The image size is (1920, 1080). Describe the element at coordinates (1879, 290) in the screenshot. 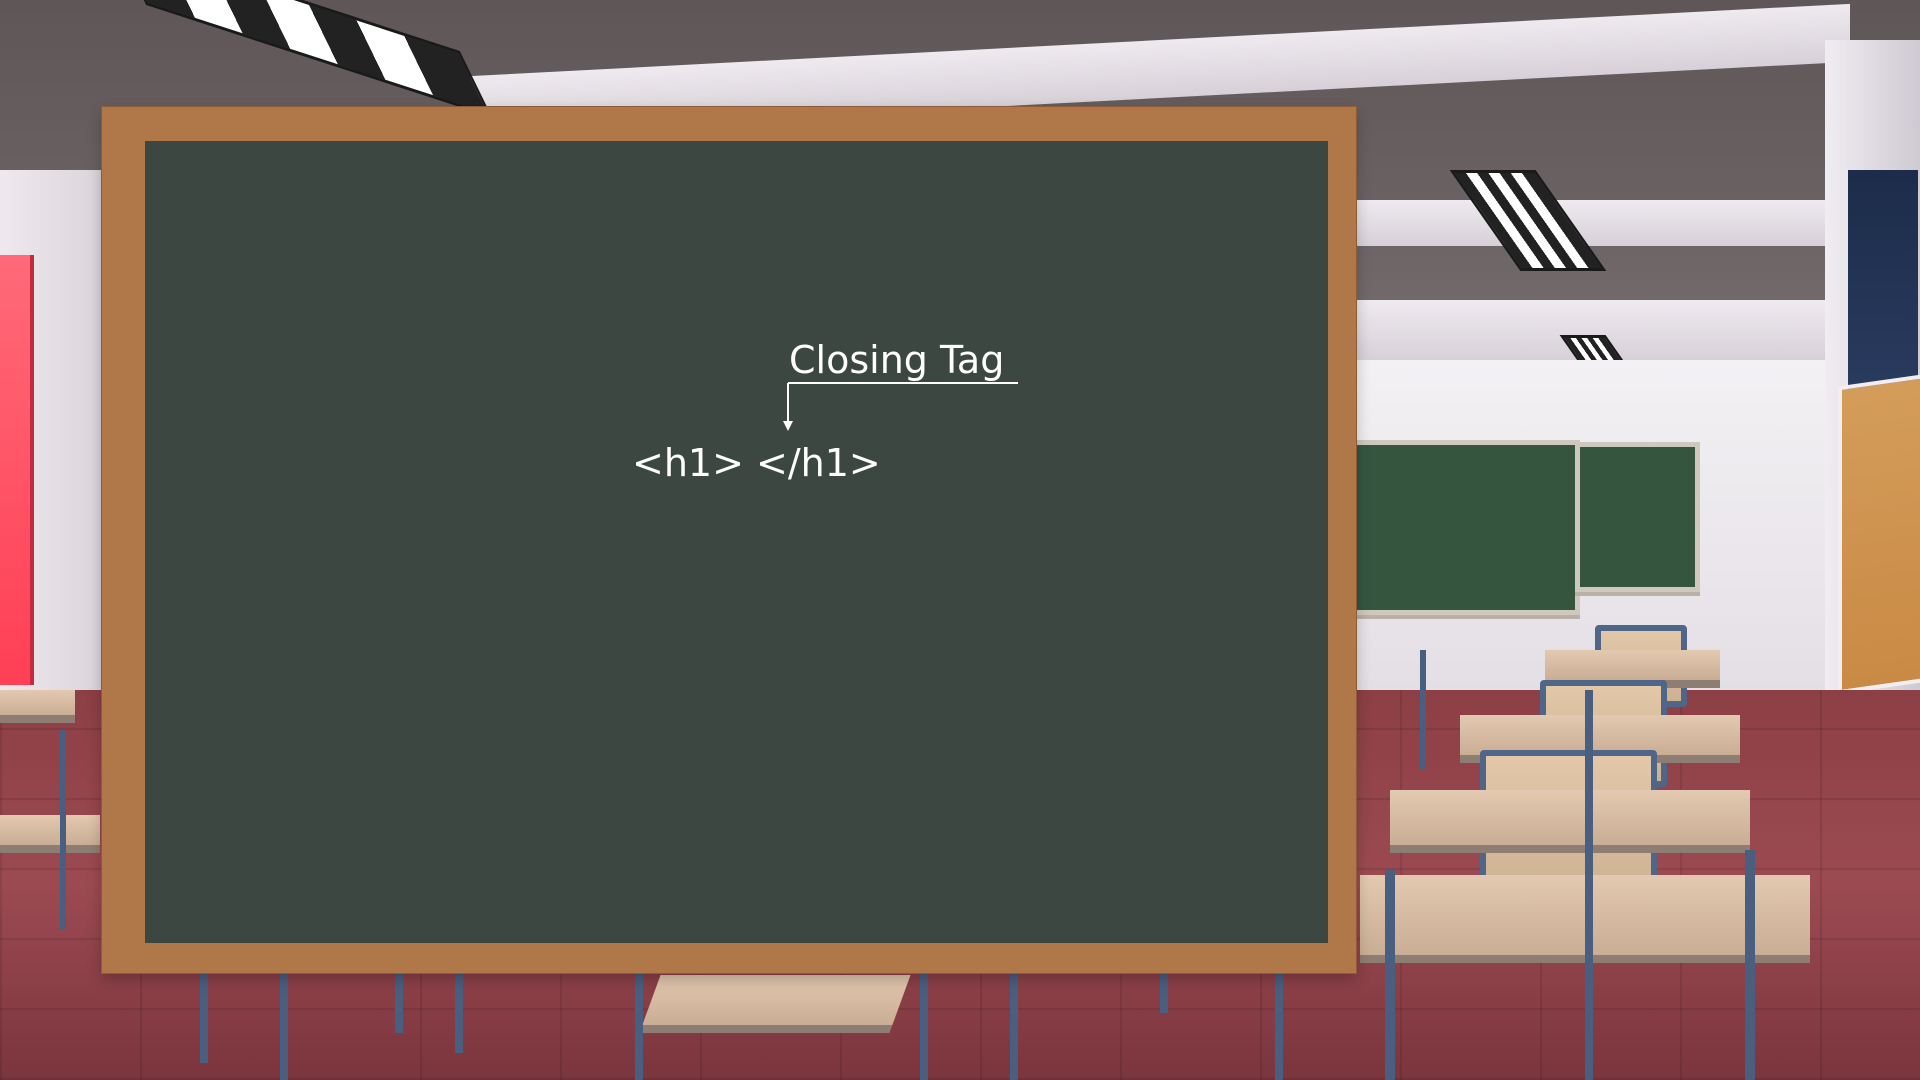

I see `right-window` at that location.